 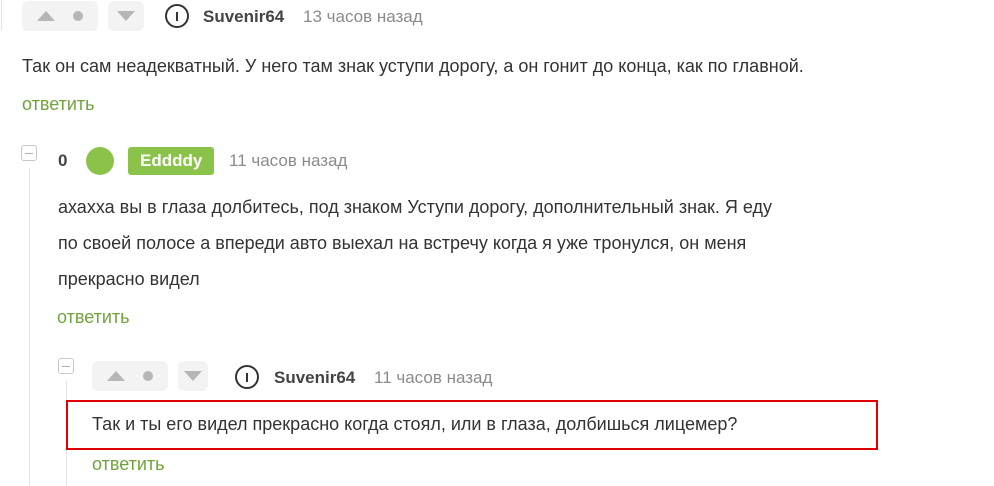 I want to click on user-avatar, so click(x=100, y=161).